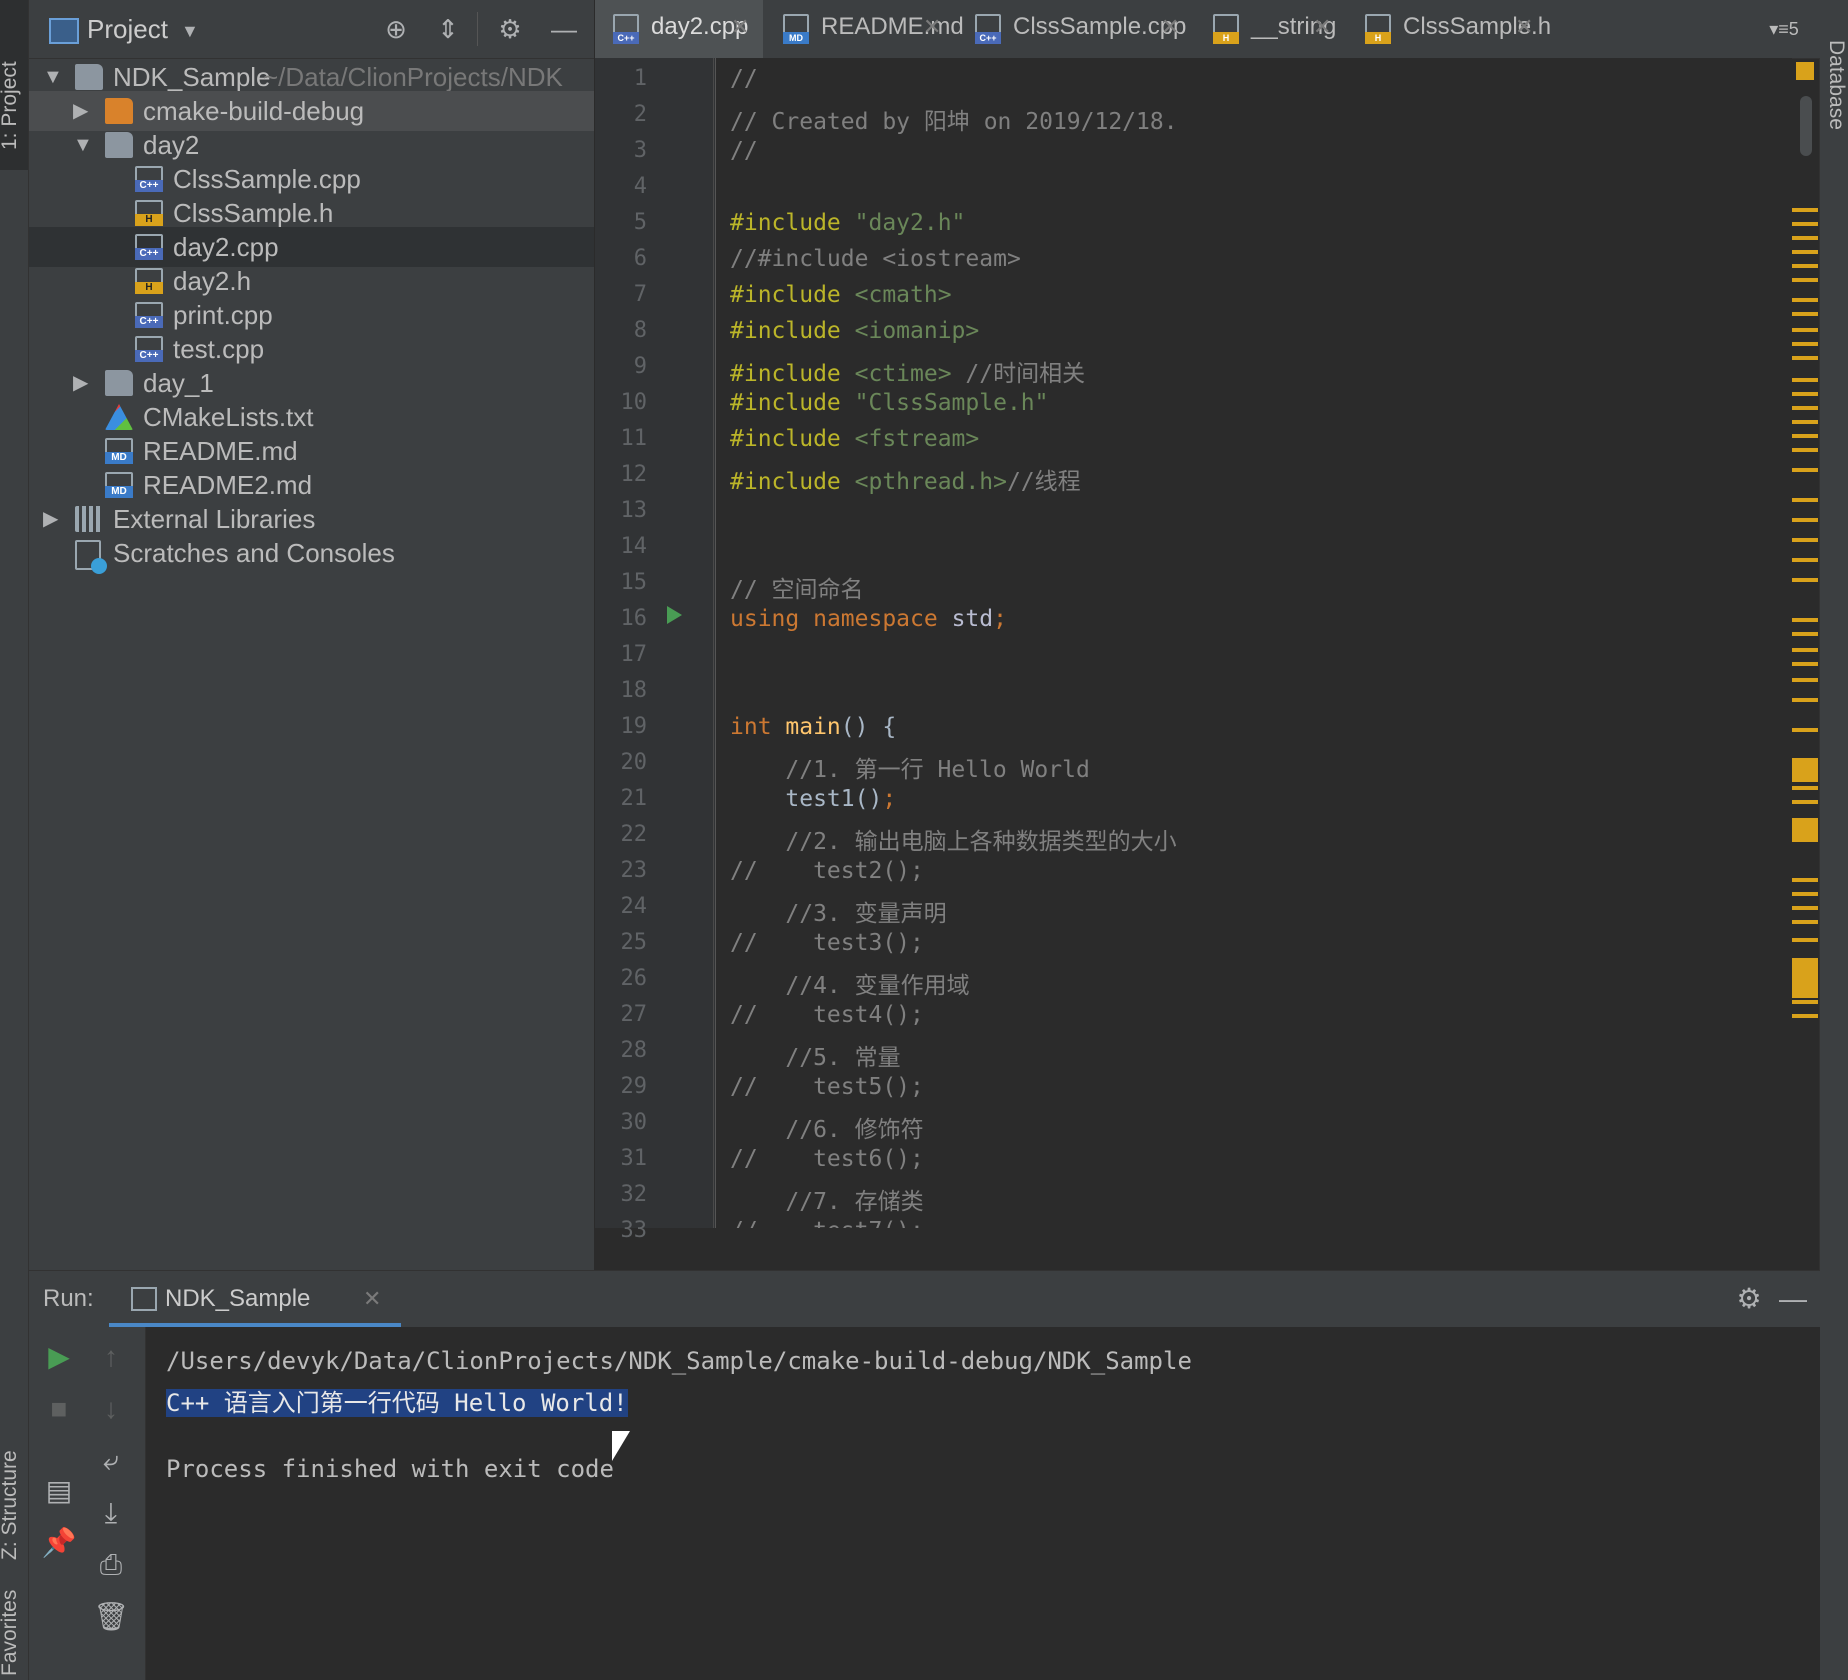 Image resolution: width=1848 pixels, height=1680 pixels. What do you see at coordinates (827, 1015) in the screenshot?
I see `code-line: // test4();` at bounding box center [827, 1015].